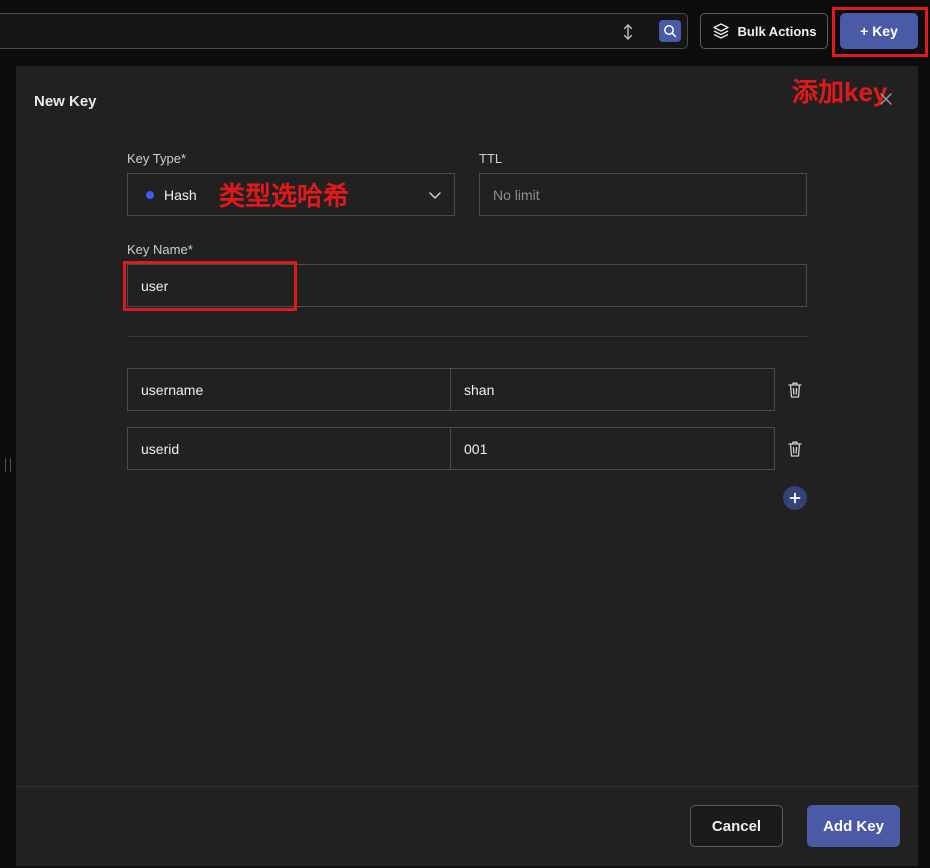 This screenshot has width=930, height=868. Describe the element at coordinates (777, 31) in the screenshot. I see `bulk-actions-label: Bulk Actions` at that location.